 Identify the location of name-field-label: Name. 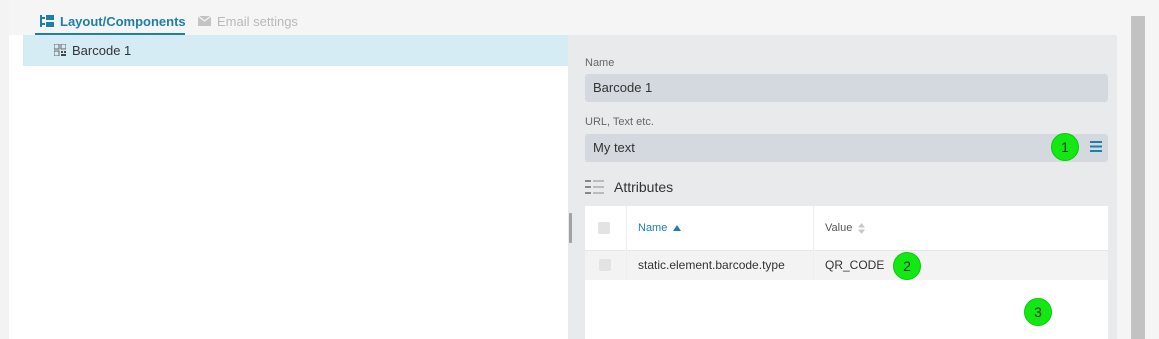
(600, 63).